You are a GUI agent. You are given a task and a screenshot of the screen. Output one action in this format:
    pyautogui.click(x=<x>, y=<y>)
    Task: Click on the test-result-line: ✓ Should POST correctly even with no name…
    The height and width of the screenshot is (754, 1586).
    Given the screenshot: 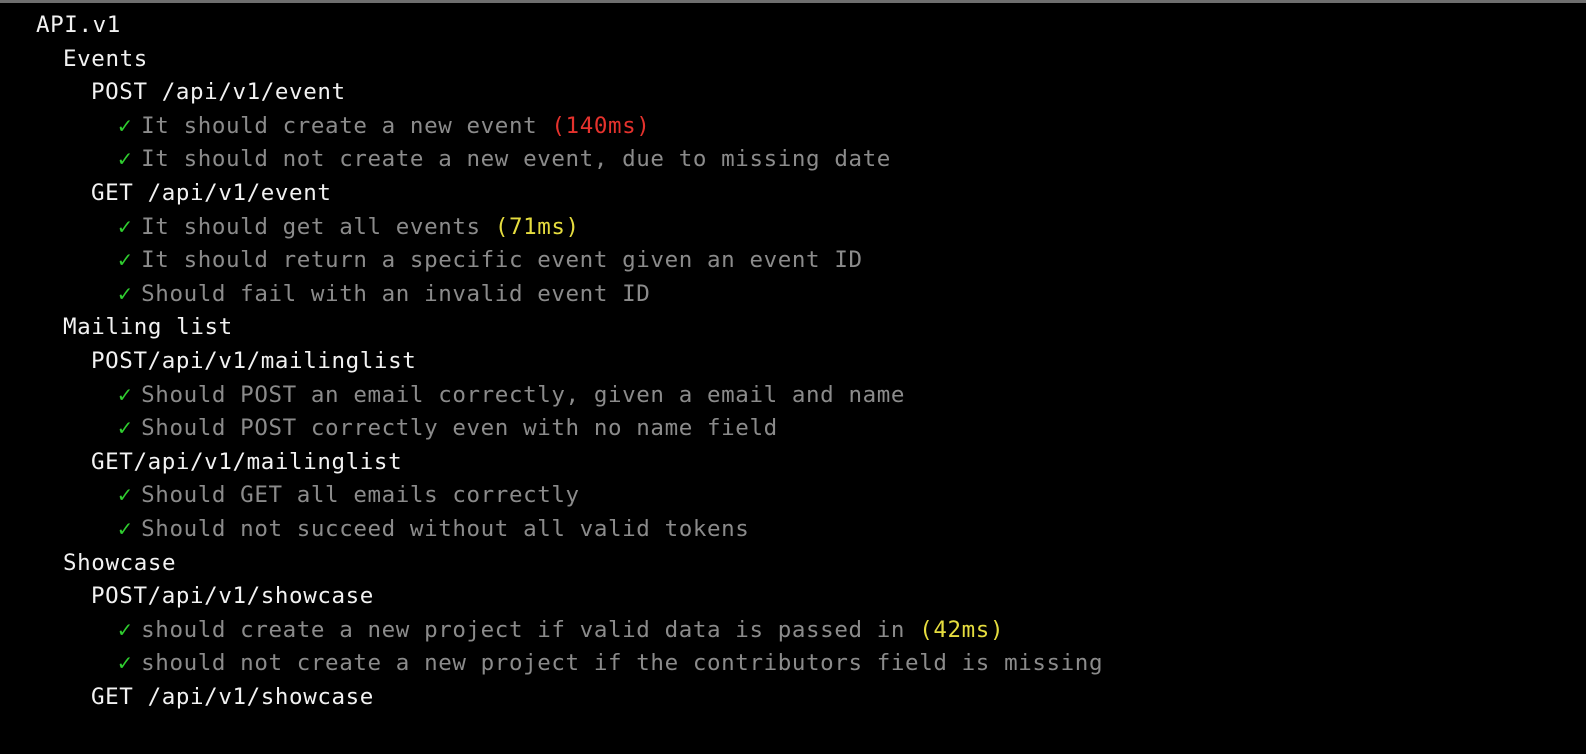 What is the action you would take?
    pyautogui.click(x=793, y=429)
    